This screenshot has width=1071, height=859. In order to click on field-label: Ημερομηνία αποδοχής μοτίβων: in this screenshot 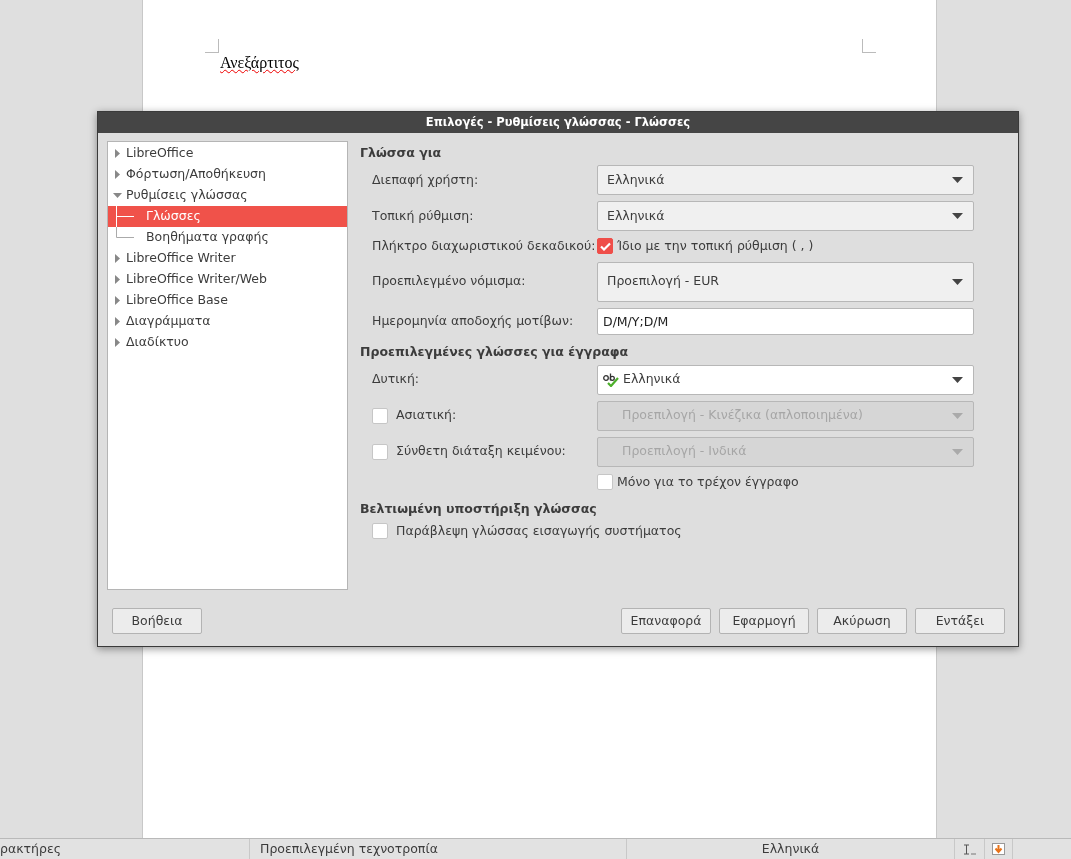, I will do `click(473, 320)`.